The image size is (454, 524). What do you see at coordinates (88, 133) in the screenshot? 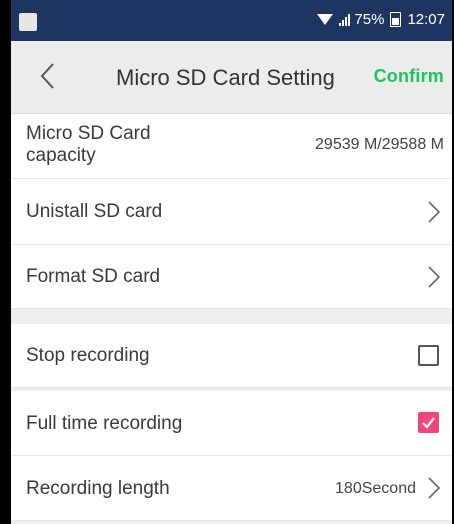
I see `capacity-label-line1: Micro SD Card` at bounding box center [88, 133].